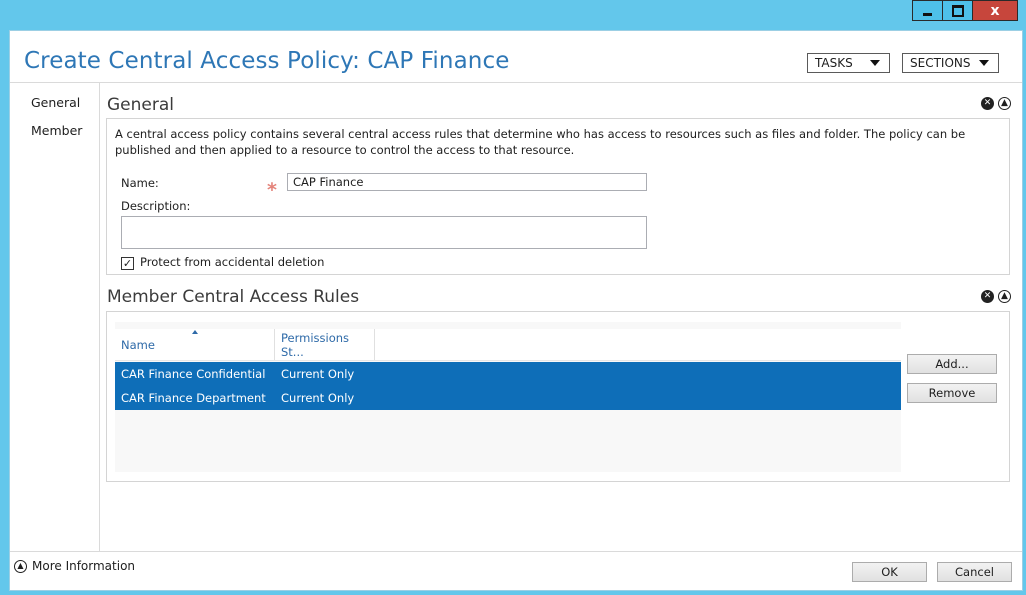 The image size is (1026, 595). Describe the element at coordinates (516, 551) in the screenshot. I see `footer-divider` at that location.